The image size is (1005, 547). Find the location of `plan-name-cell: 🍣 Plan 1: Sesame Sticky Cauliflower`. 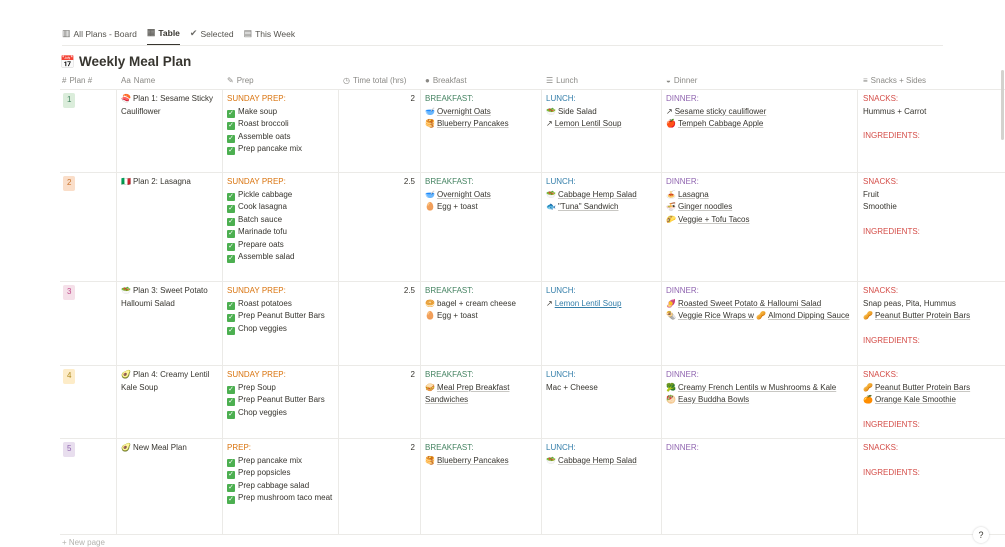

plan-name-cell: 🍣 Plan 1: Sesame Sticky Cauliflower is located at coordinates (170, 105).